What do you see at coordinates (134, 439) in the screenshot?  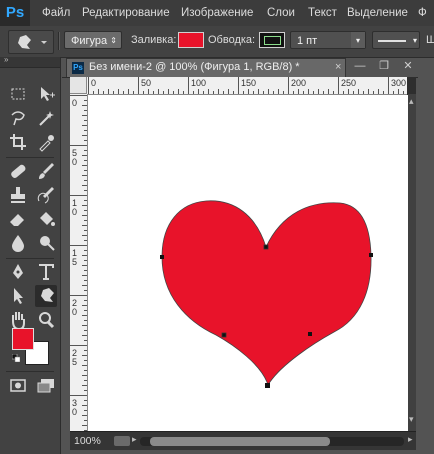 I see `info-menu-arrow-icon: ▸` at bounding box center [134, 439].